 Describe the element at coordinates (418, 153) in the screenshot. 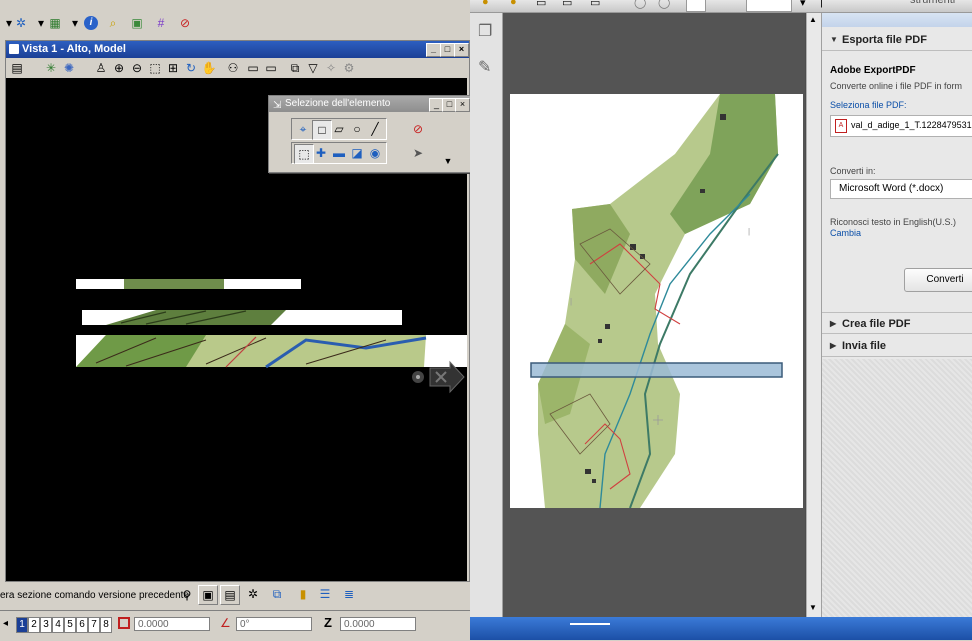

I see `pointer-icon: ➤` at that location.